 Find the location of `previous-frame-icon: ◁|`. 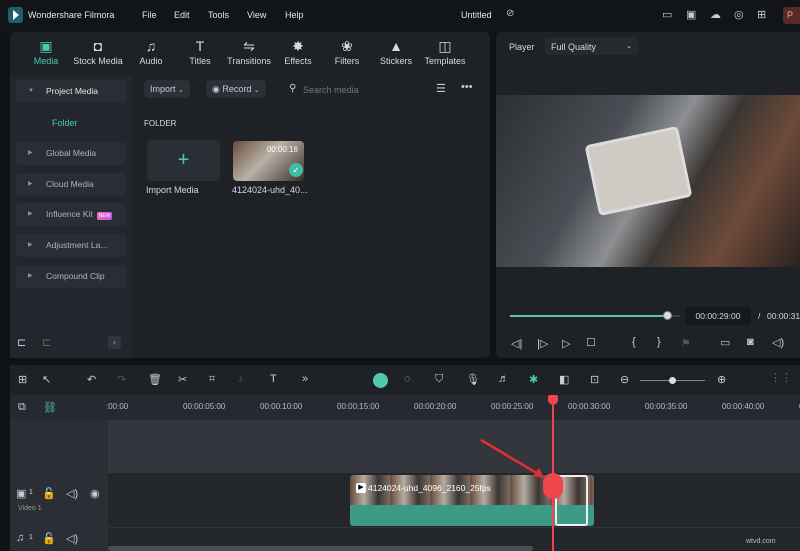

previous-frame-icon: ◁| is located at coordinates (516, 343).